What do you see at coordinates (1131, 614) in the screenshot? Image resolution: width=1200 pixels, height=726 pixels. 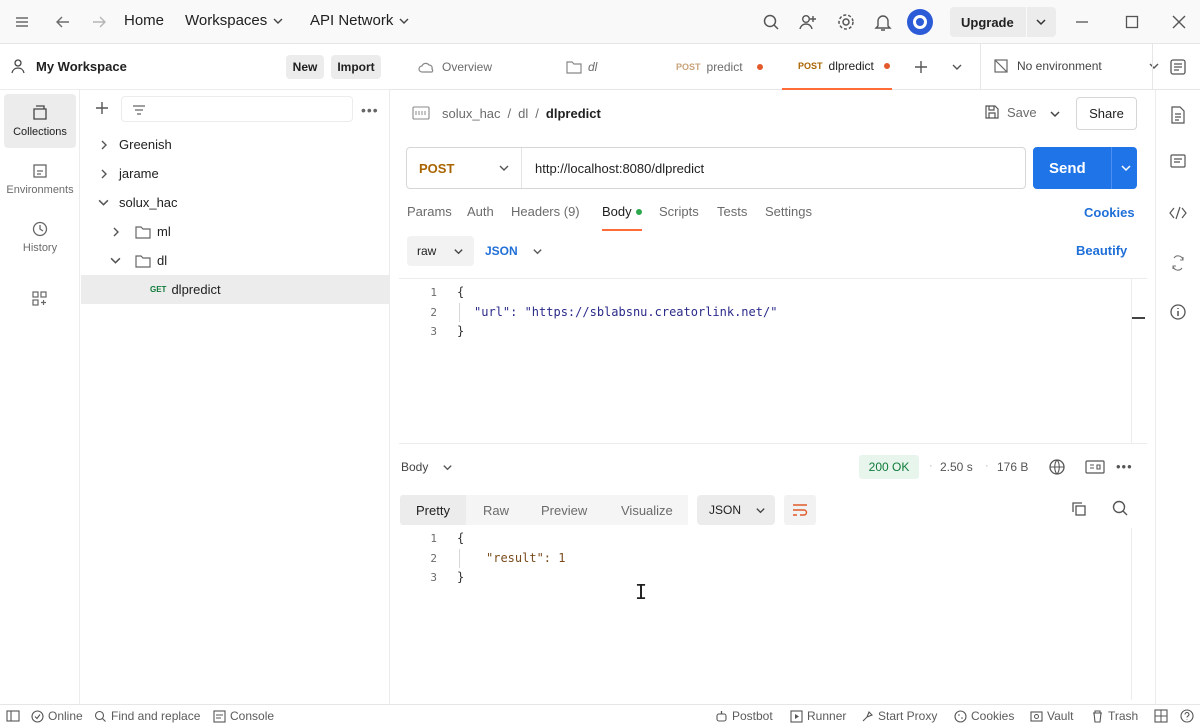 I see `response-scrollbar-track` at bounding box center [1131, 614].